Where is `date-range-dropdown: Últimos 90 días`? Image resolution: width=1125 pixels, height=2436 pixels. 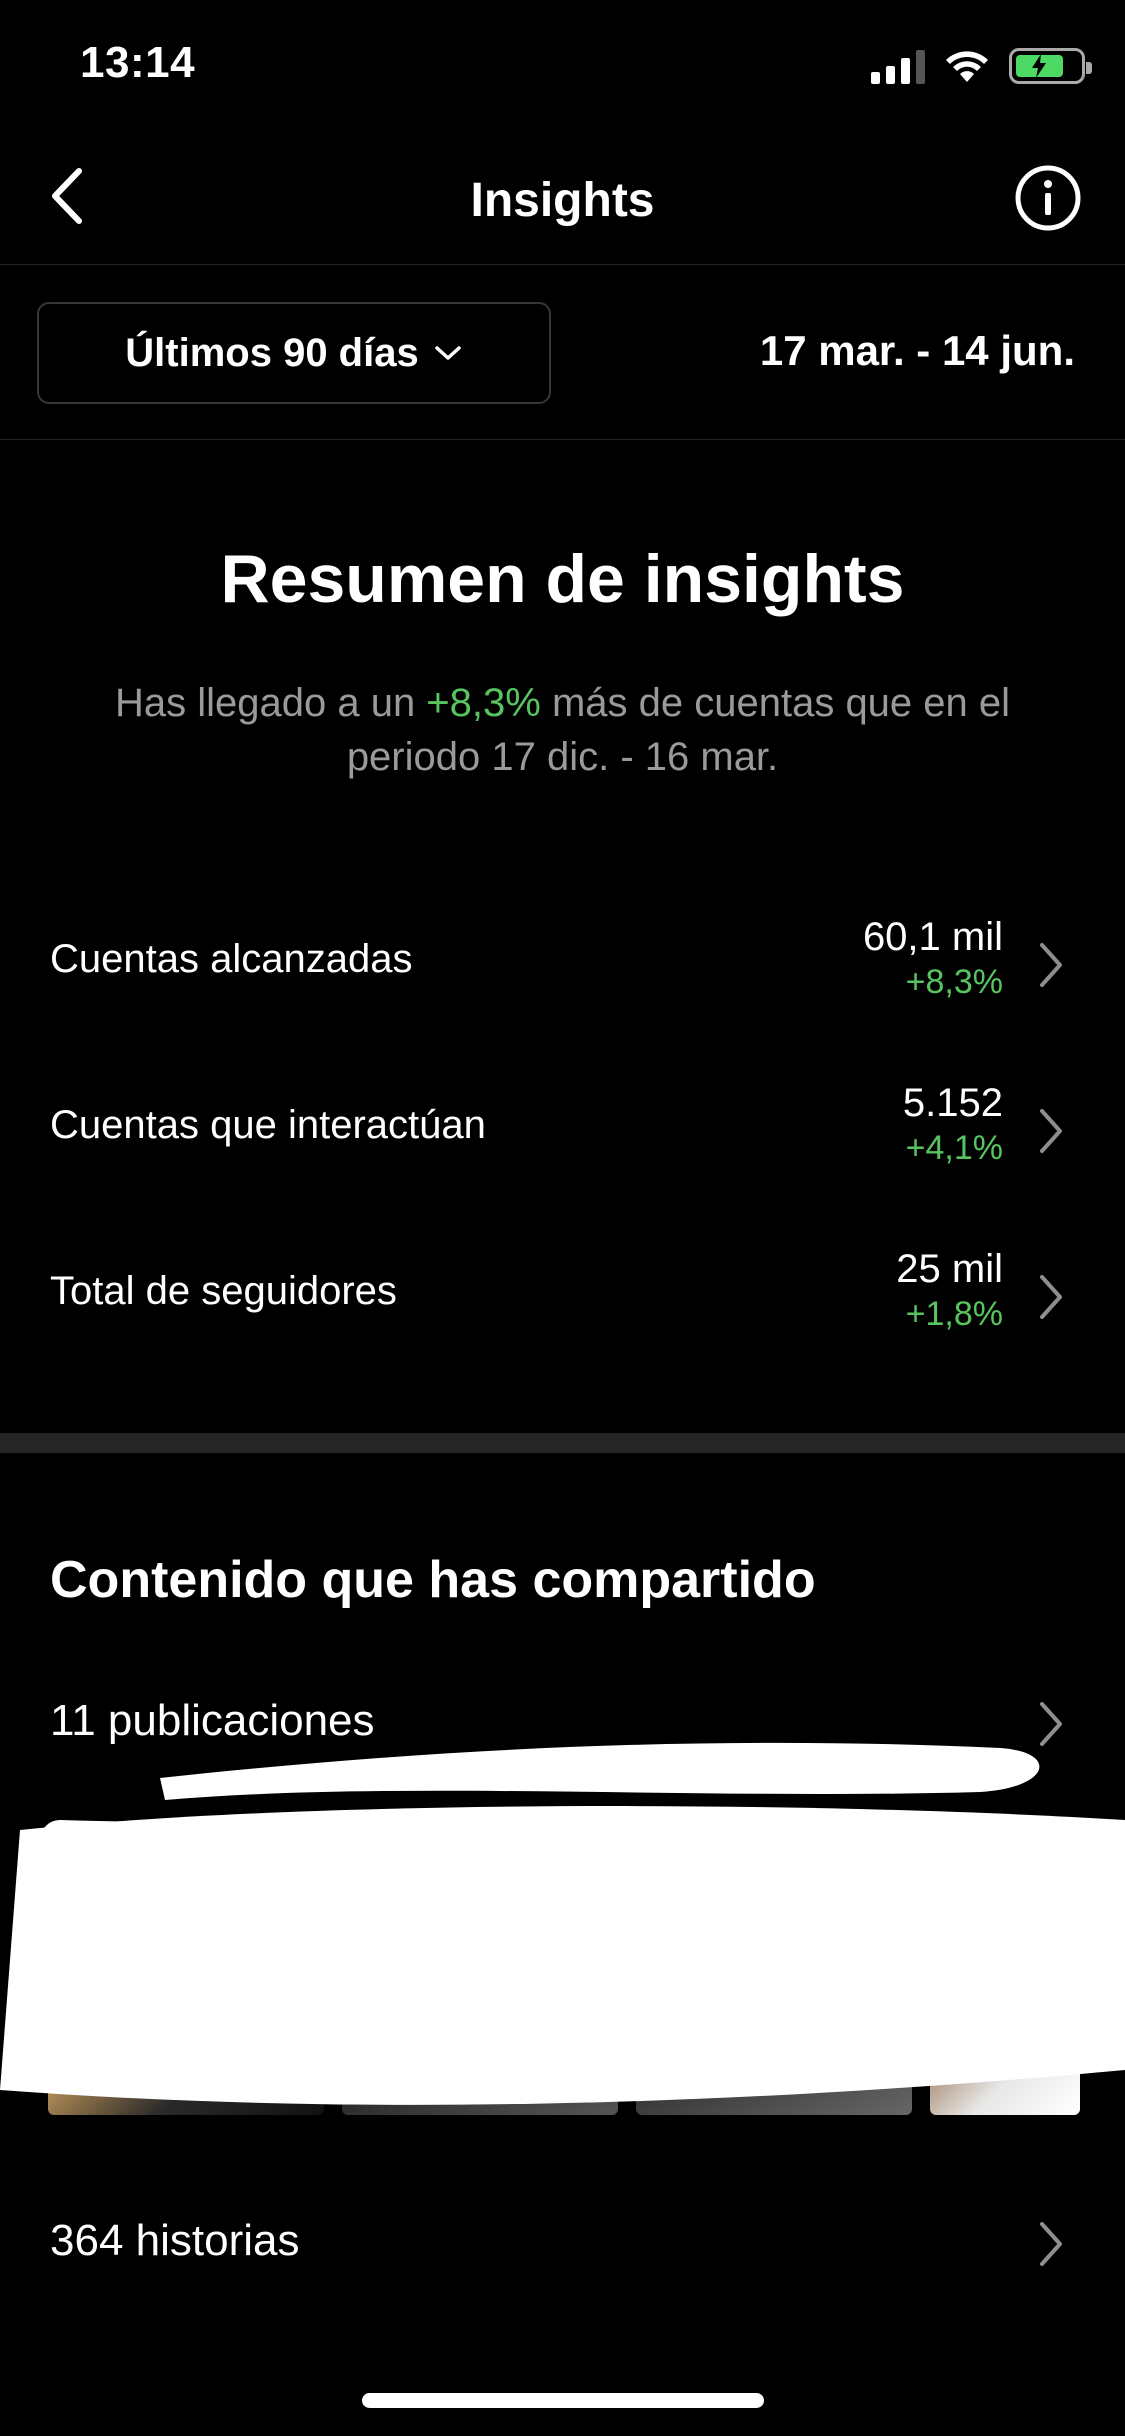 date-range-dropdown: Últimos 90 días is located at coordinates (294, 353).